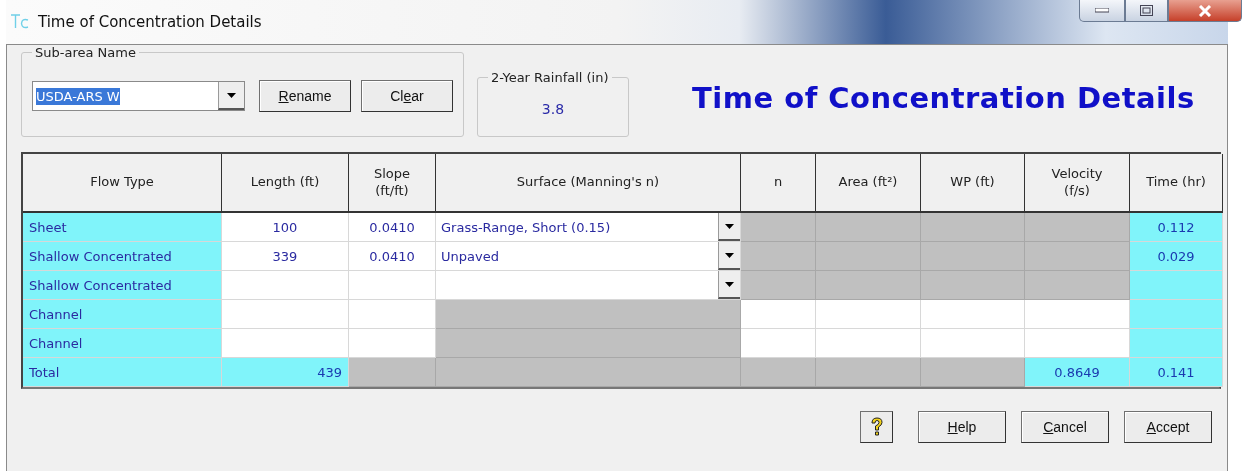 The image size is (1250, 471). I want to click on surface-dropdown: Unpaved, so click(588, 256).